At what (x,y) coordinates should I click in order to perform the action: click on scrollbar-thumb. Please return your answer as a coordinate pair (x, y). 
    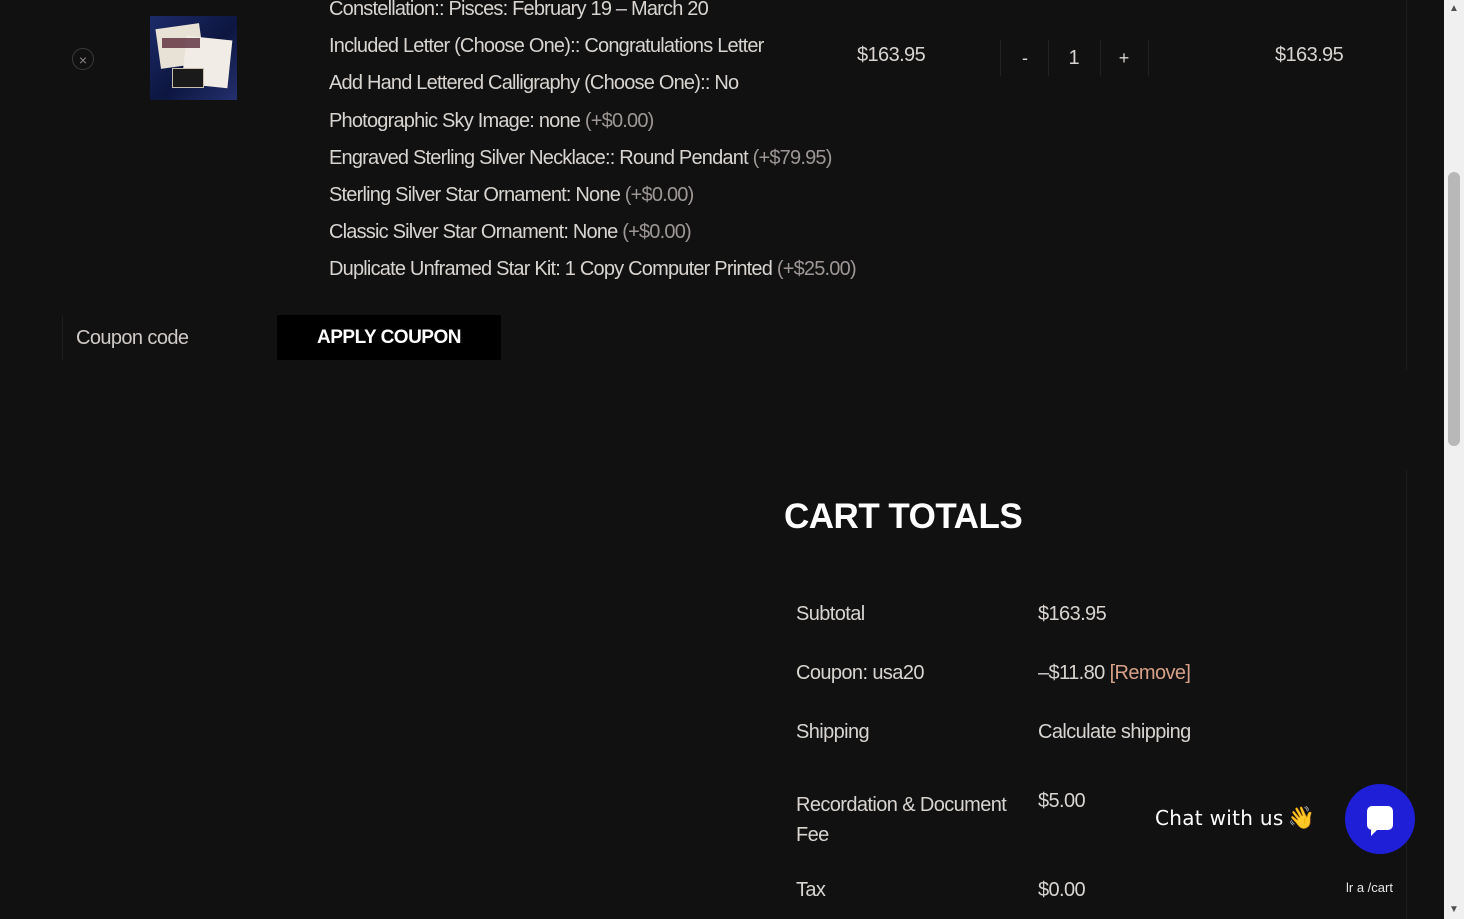
    Looking at the image, I should click on (1454, 309).